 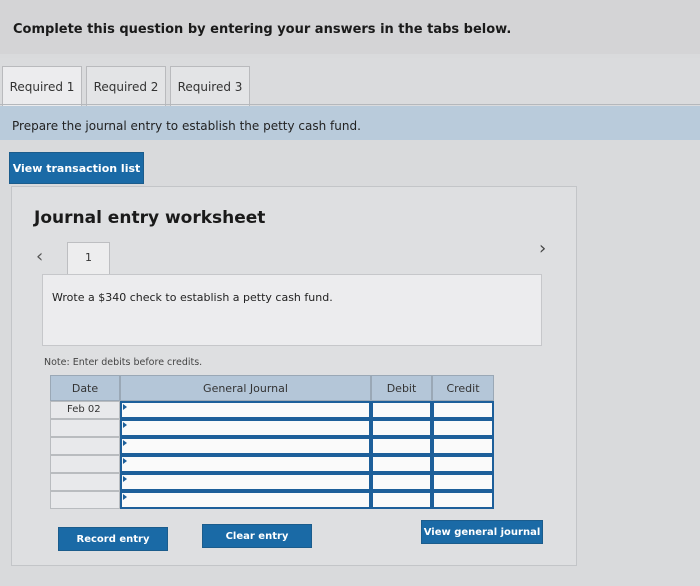 I want to click on table-row: Feb 02, so click(x=272, y=410).